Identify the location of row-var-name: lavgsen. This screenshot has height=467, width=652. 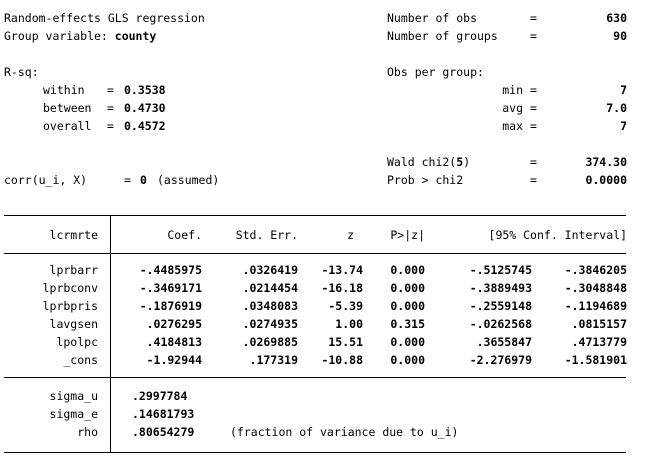
(73, 324).